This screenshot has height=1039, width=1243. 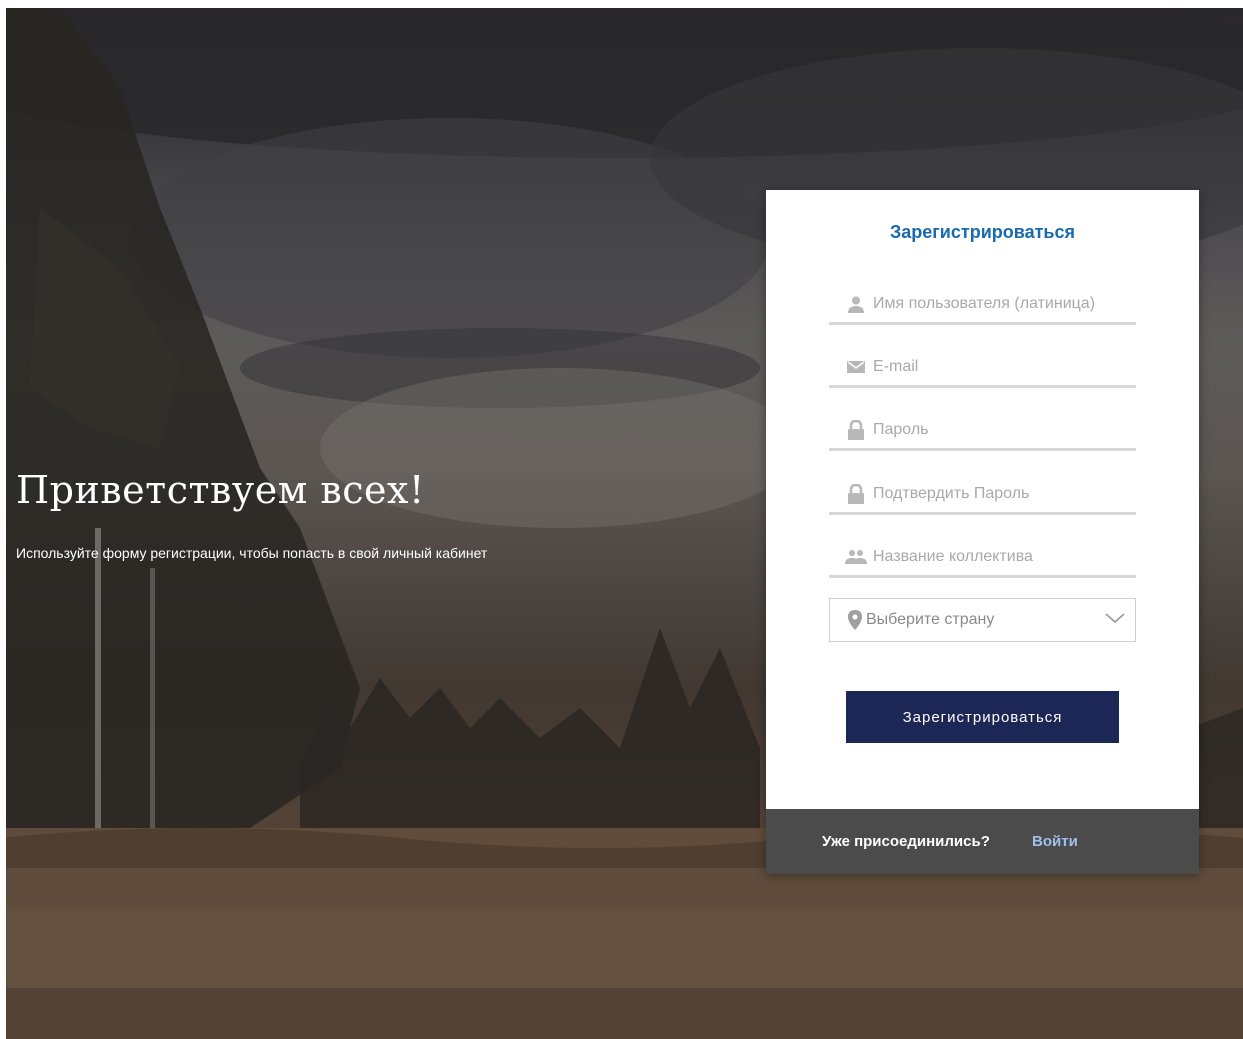 I want to click on login-link: Войти, so click(x=1055, y=841).